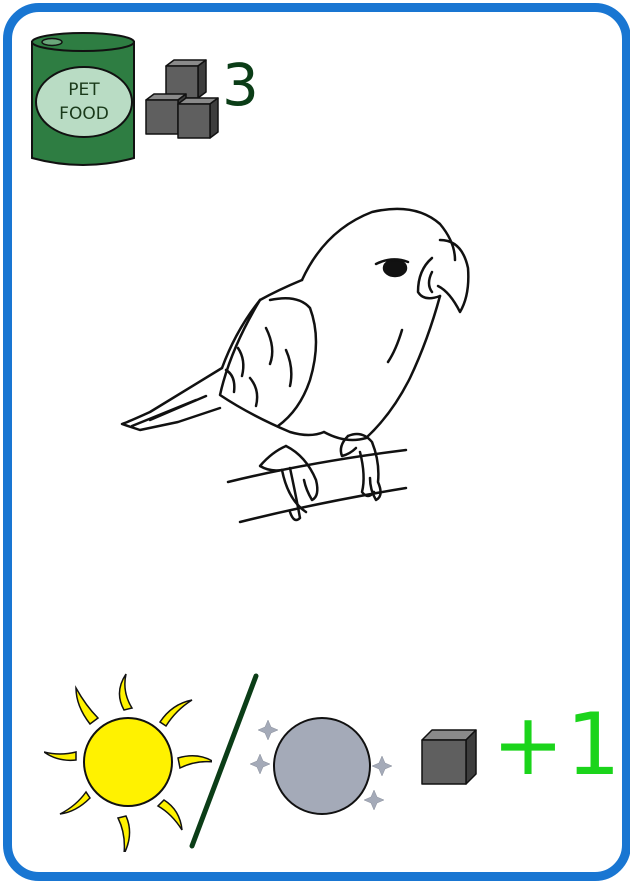 The height and width of the screenshot is (881, 630). Describe the element at coordinates (240, 85) in the screenshot. I see `cost-amount: 3` at that location.